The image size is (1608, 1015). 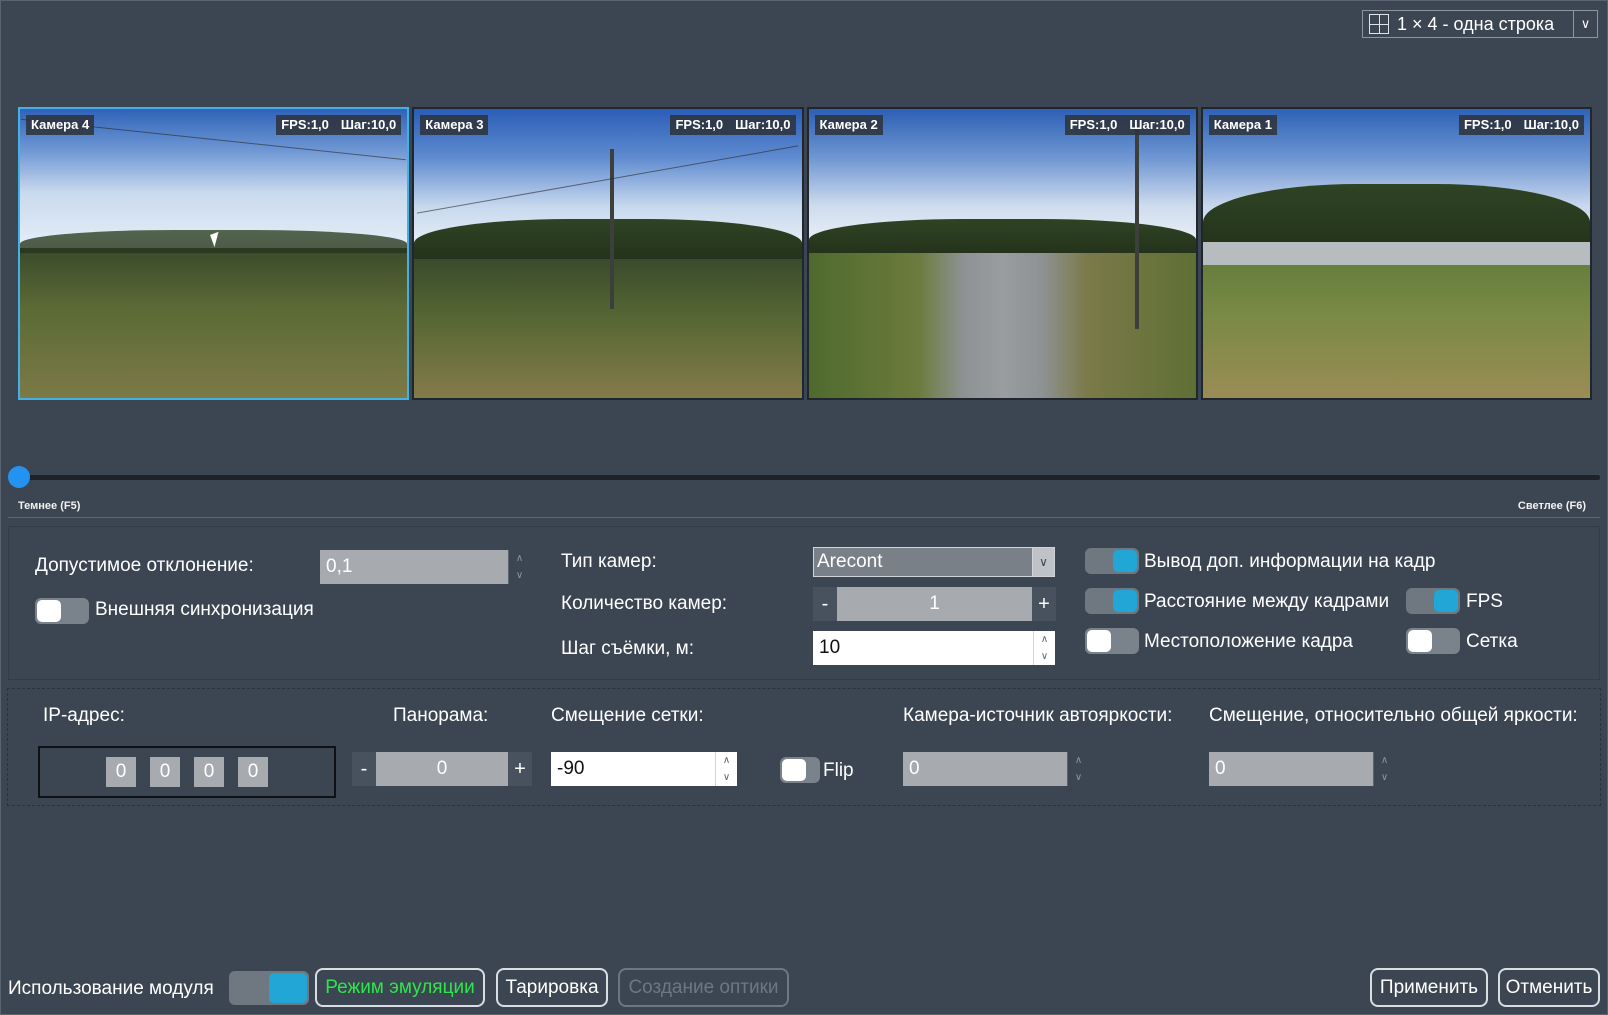 I want to click on frame-distance-label: Расстояние между кадрами, so click(x=1267, y=601).